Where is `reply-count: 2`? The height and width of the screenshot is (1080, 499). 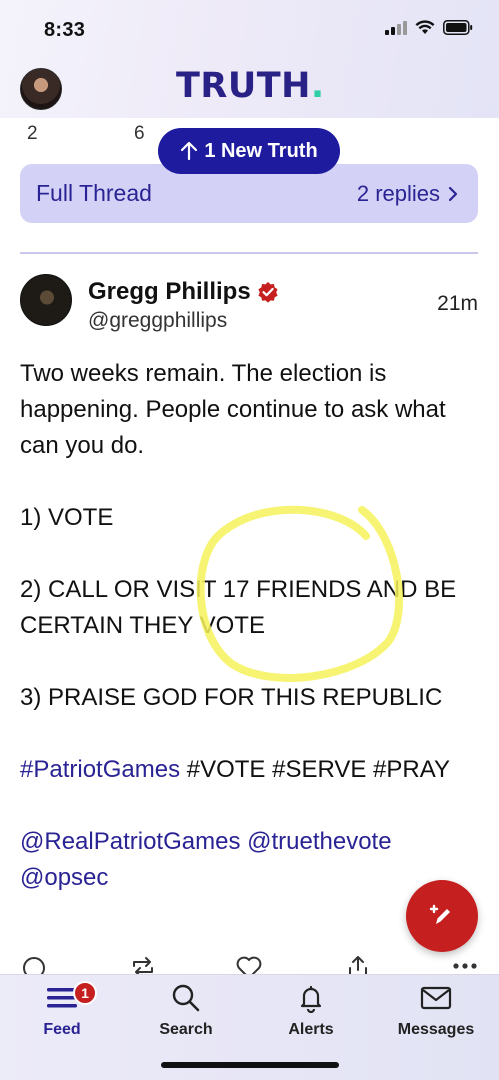 reply-count: 2 is located at coordinates (32, 133).